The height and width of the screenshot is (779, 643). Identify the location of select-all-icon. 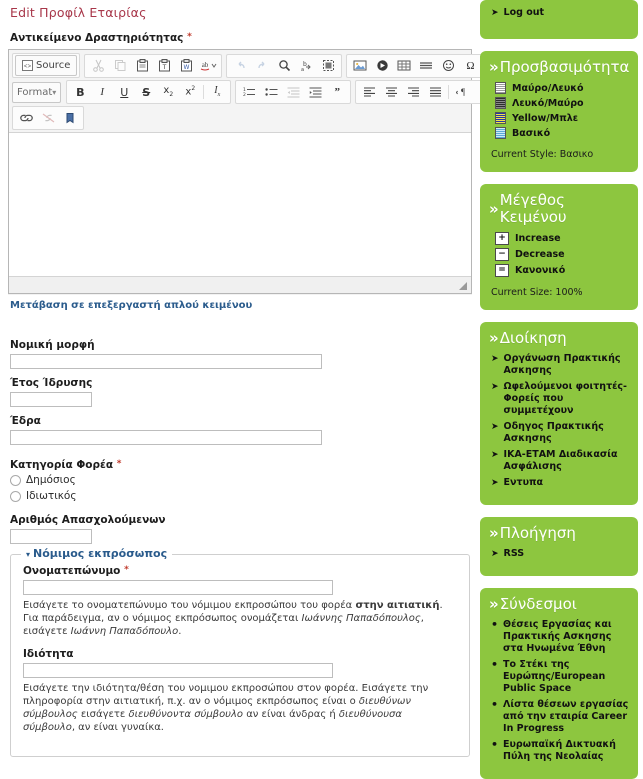
(328, 66).